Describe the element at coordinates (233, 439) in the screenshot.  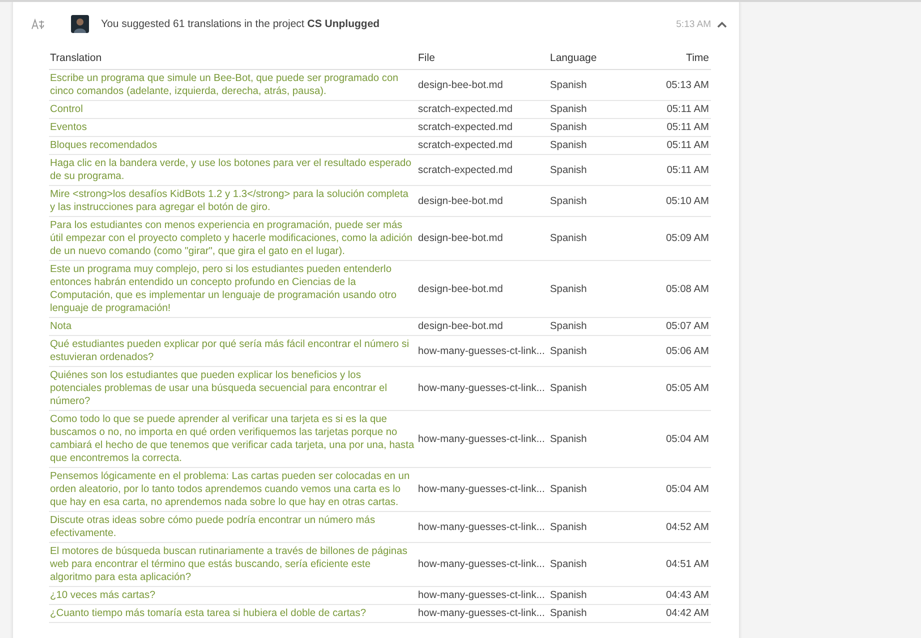
I see `translation-link: Como todo lo que se puede aprender al verificar una tarjeta es si es la que buscamos o no, no importa en qué orden verifiquemos las tarjetas porque no cambiará el hecho de que tenemos que verificar cada tarjeta, una por una, hasta que encontremos la correcta.` at that location.